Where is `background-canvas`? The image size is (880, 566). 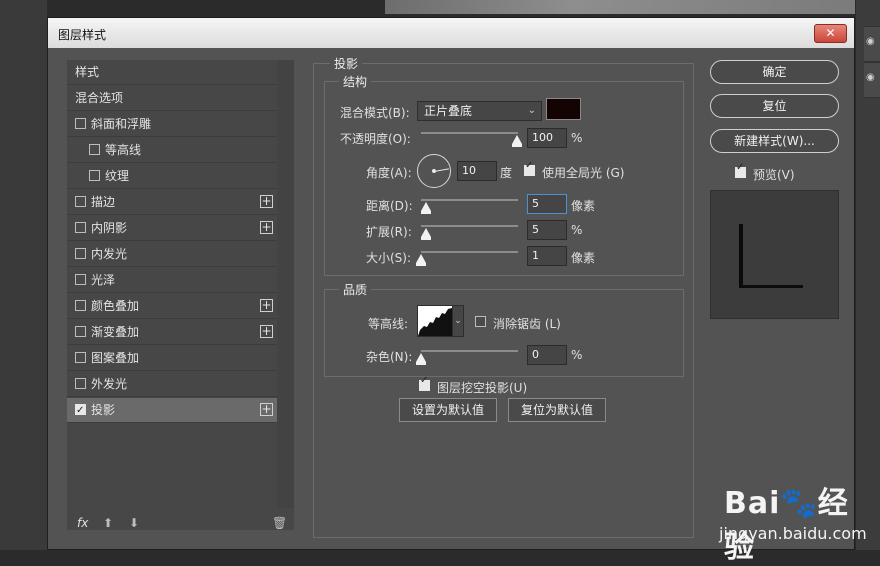 background-canvas is located at coordinates (620, 7).